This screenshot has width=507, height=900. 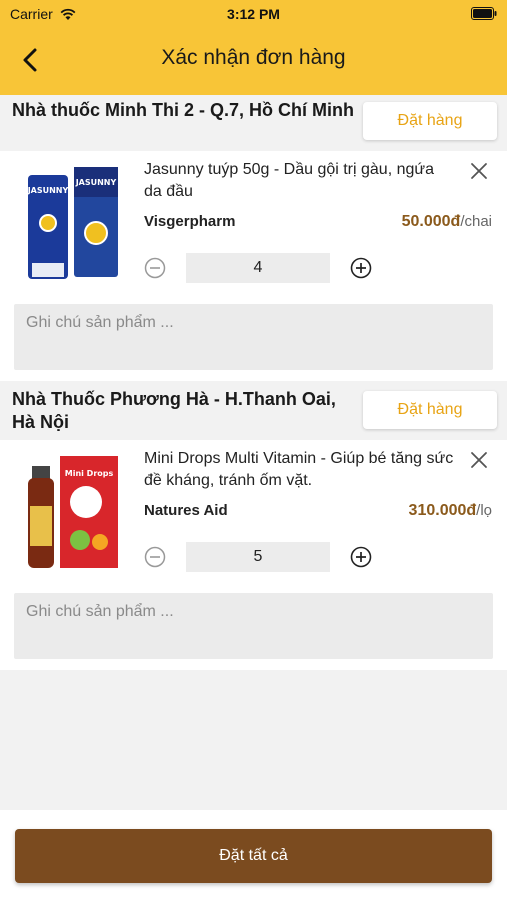 What do you see at coordinates (484, 13) in the screenshot?
I see `battery-icon` at bounding box center [484, 13].